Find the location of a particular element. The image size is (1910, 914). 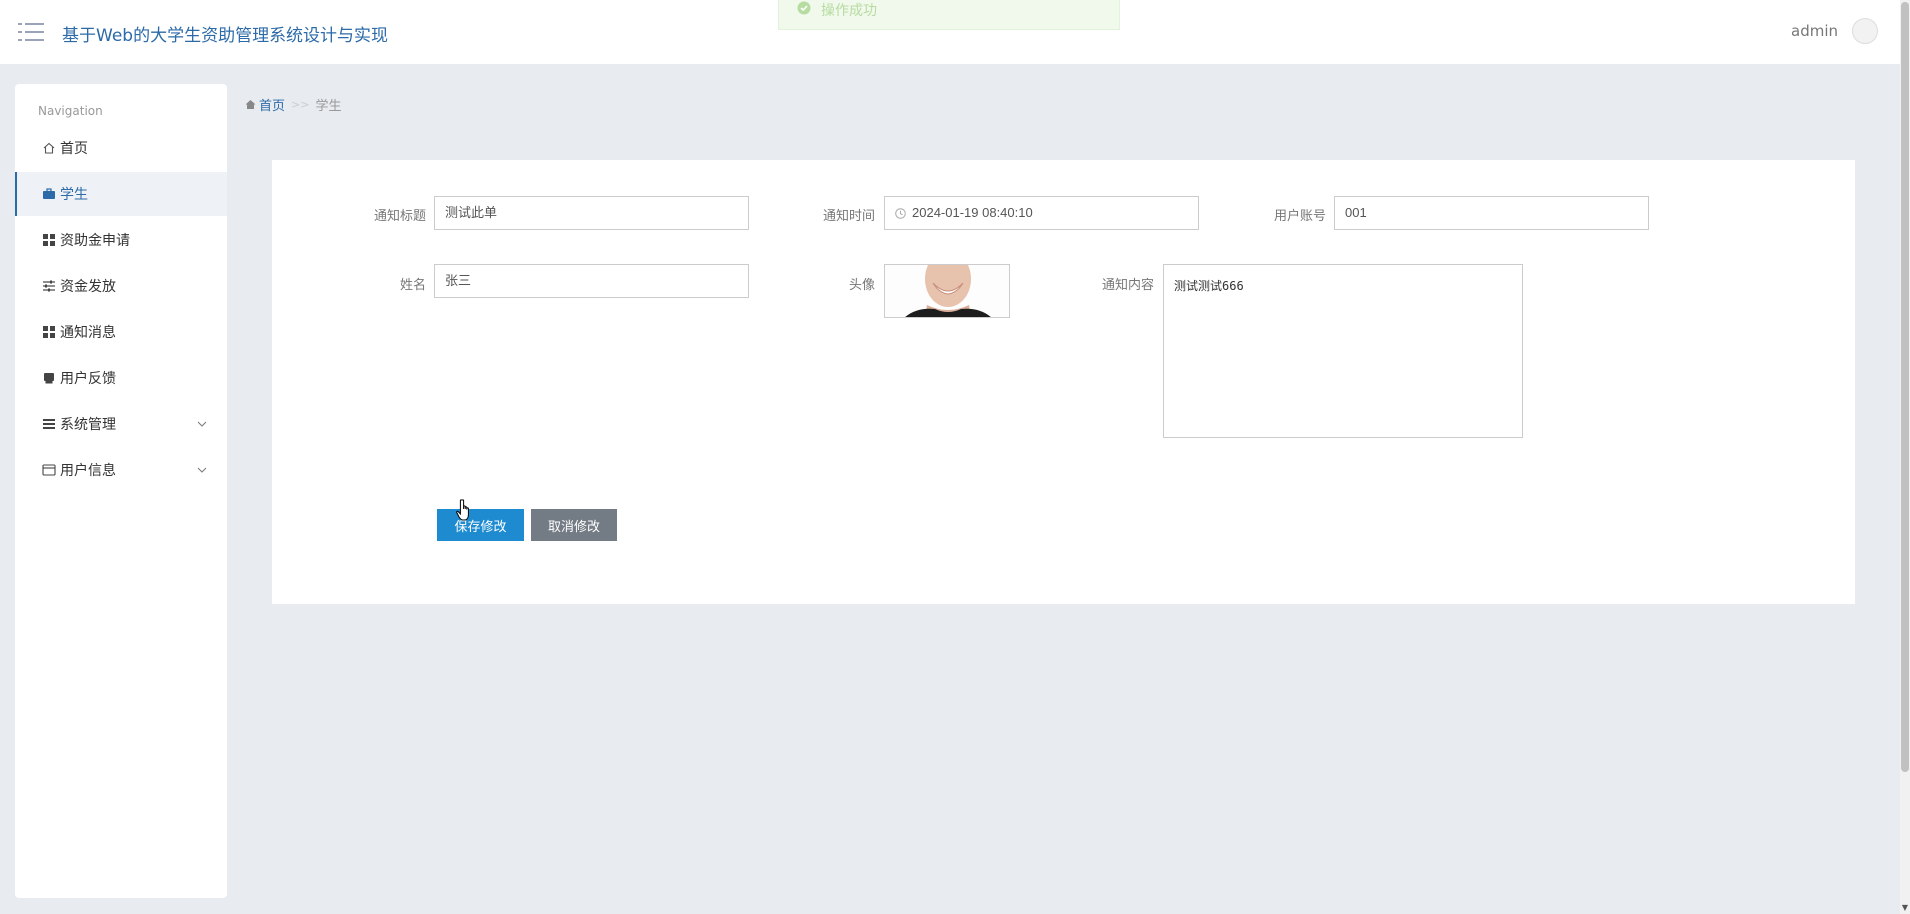

clock-icon is located at coordinates (900, 213).